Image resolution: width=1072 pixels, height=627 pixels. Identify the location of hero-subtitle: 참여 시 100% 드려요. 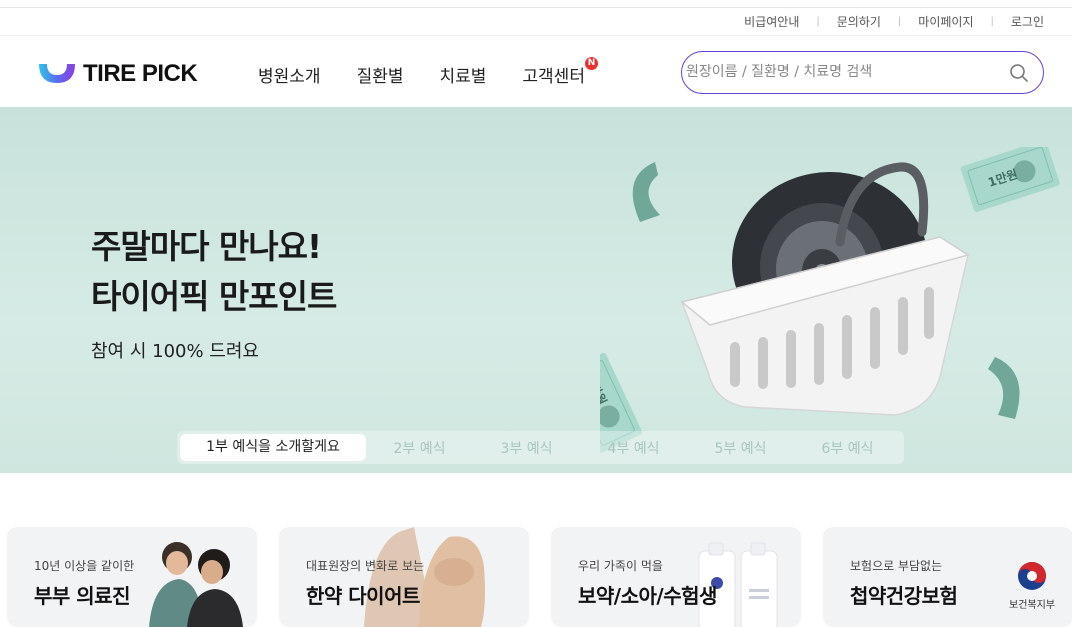
(175, 351).